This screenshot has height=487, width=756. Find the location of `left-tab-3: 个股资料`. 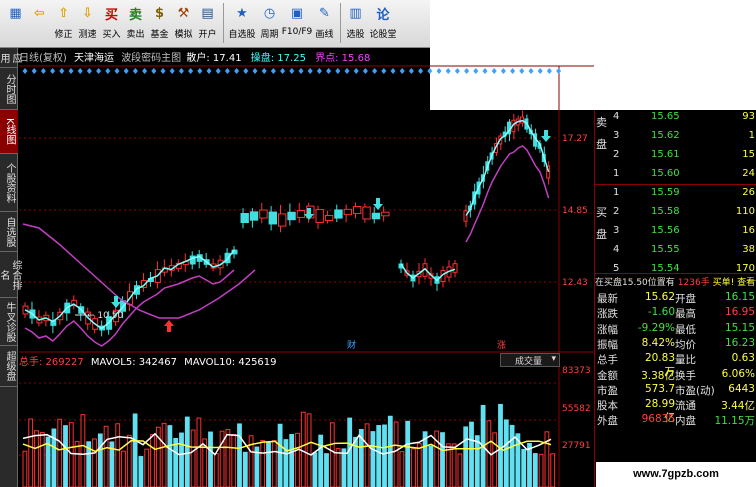

left-tab-3: 个股资料 is located at coordinates (9, 183).